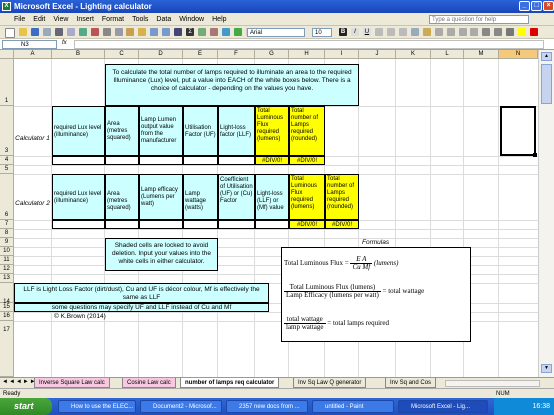 The image size is (554, 415). What do you see at coordinates (7, 251) in the screenshot?
I see `row-header-10: 10` at bounding box center [7, 251].